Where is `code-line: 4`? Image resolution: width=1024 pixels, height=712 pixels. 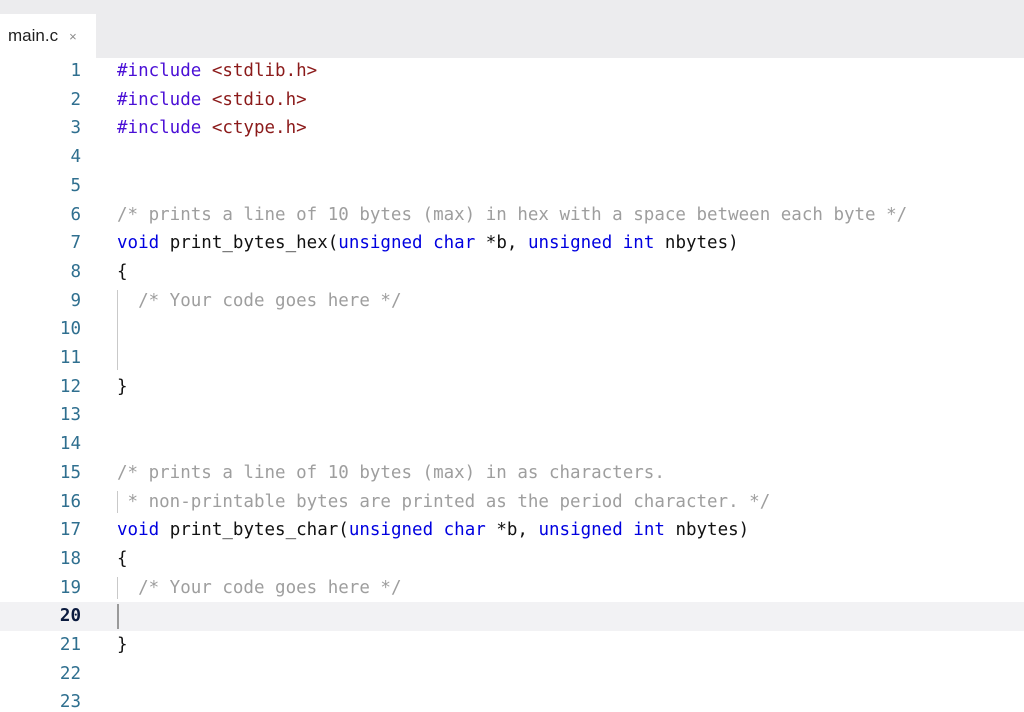 code-line: 4 is located at coordinates (512, 157).